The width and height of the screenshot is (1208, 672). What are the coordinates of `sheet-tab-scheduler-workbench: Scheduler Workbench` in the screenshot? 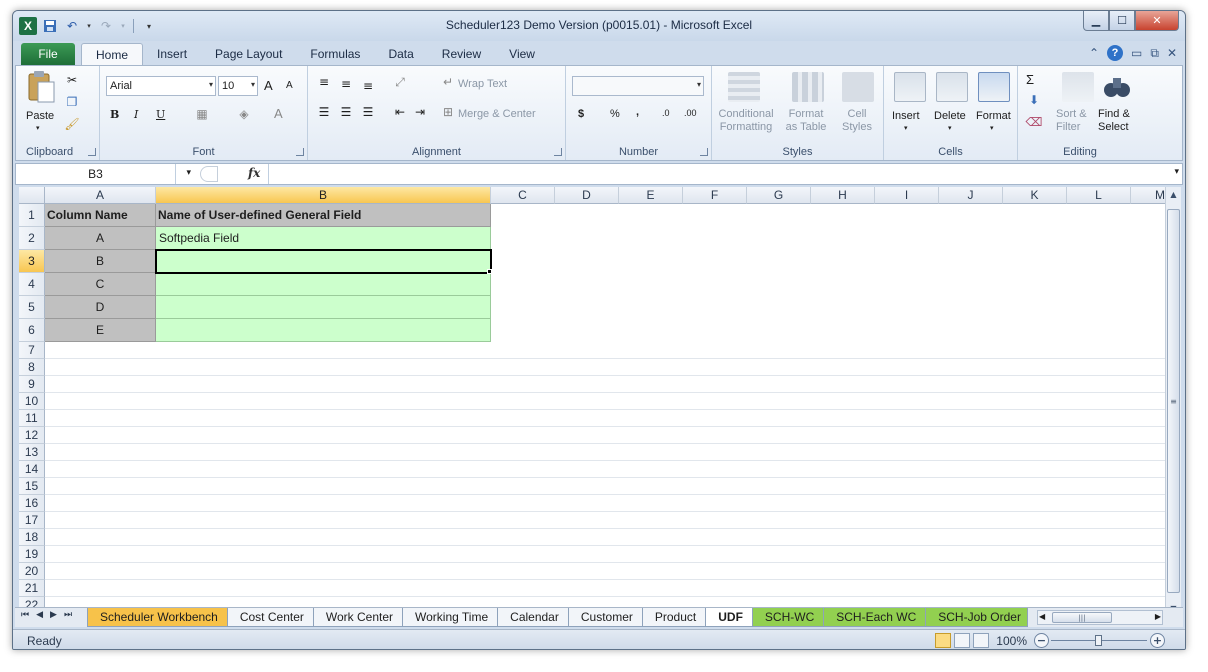 It's located at (159, 617).